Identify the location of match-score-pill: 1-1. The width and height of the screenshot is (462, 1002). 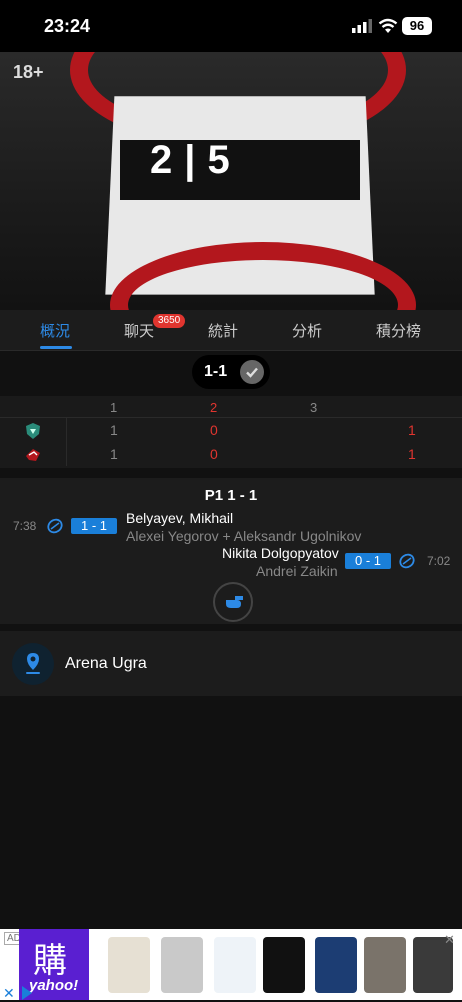
(231, 372).